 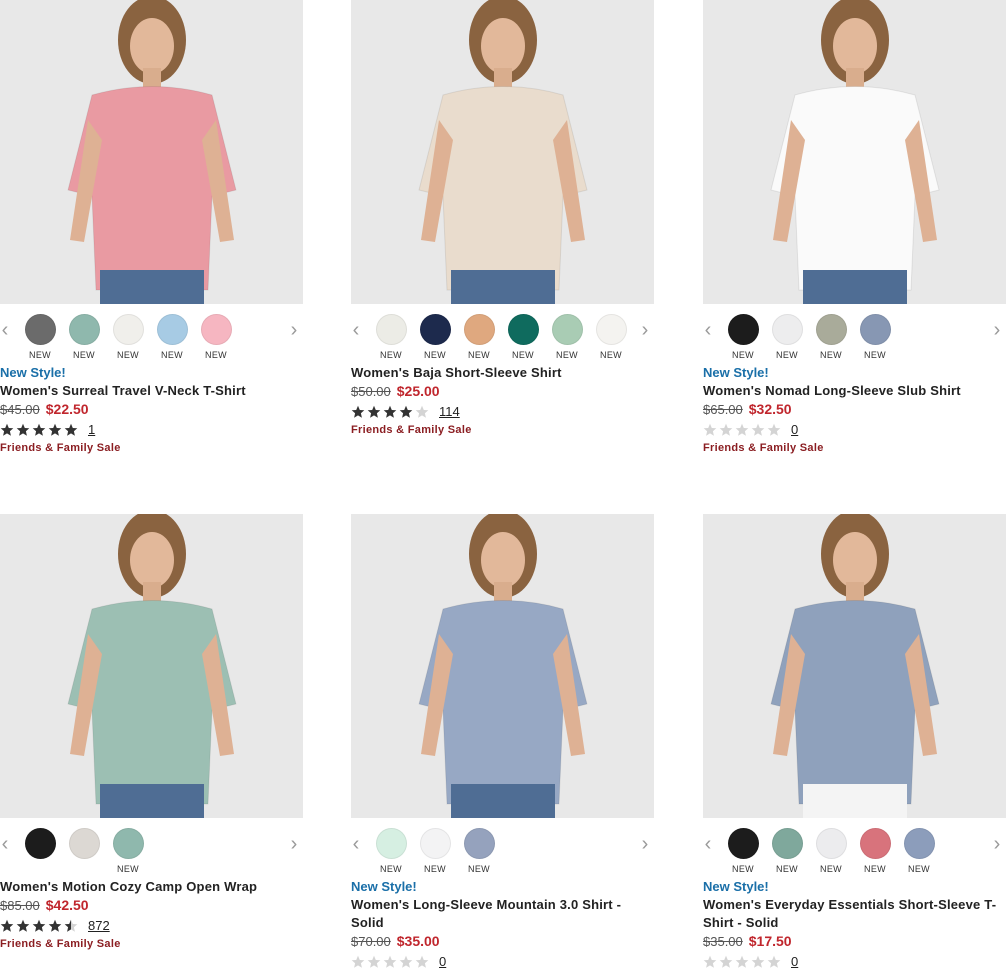 I want to click on original-price: $35.00, so click(x=723, y=941).